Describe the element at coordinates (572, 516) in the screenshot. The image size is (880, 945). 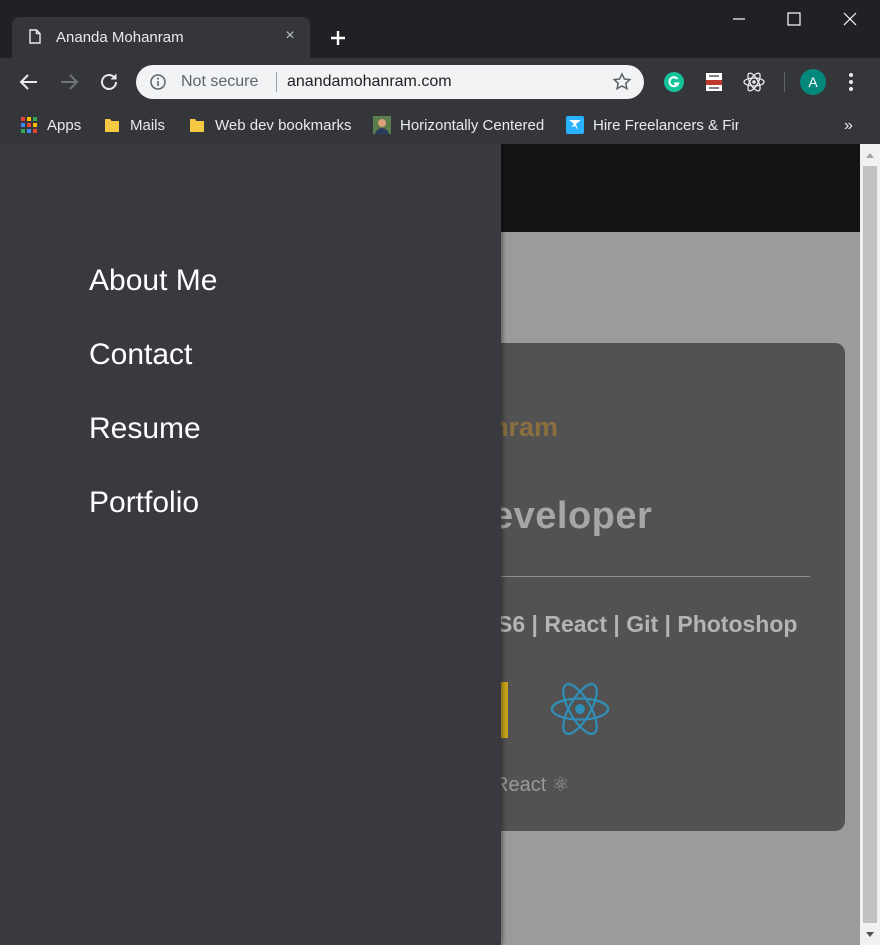
I see `role-title: eveloper` at that location.